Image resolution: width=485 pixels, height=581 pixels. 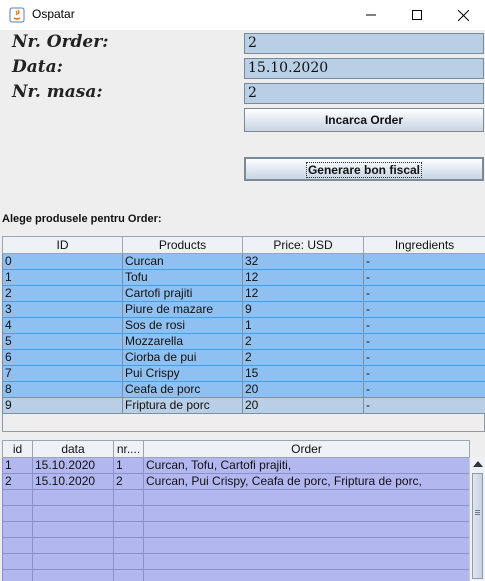 I want to click on load-order-button: Incarca Order, so click(x=364, y=120).